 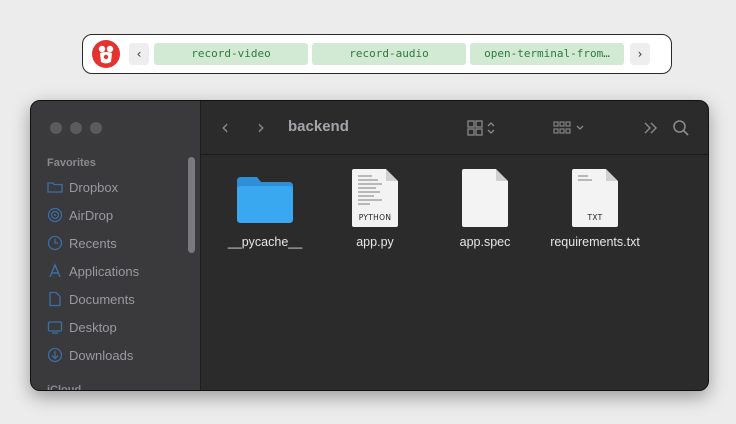 What do you see at coordinates (55, 187) in the screenshot?
I see `dropbox-folder-icon` at bounding box center [55, 187].